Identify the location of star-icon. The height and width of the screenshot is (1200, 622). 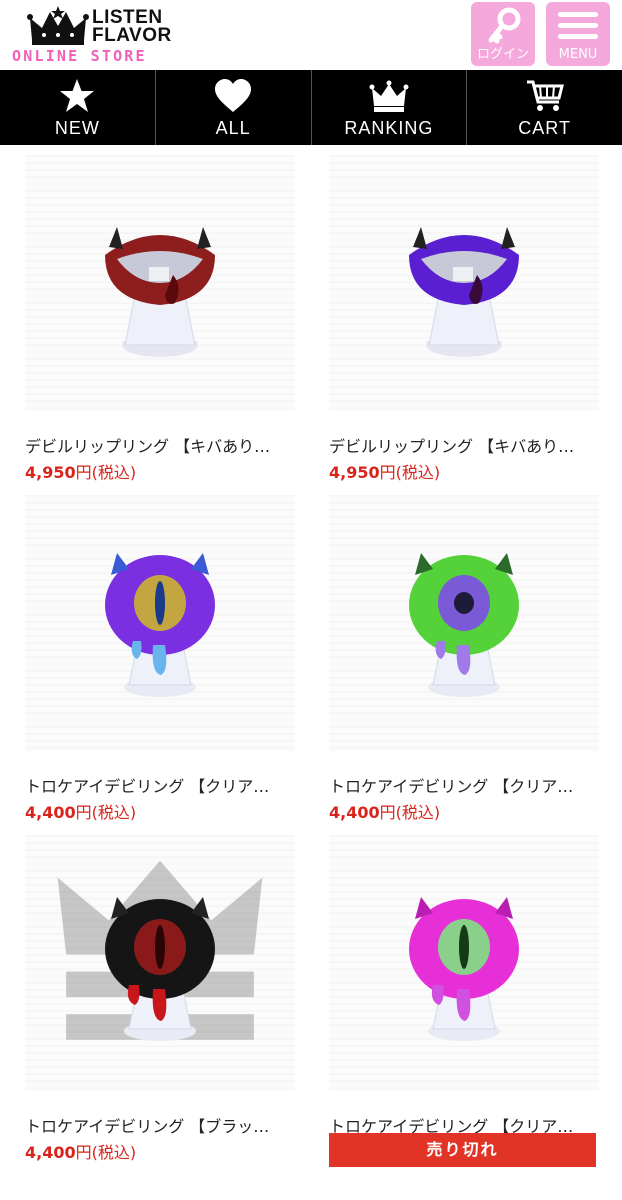
(77, 95).